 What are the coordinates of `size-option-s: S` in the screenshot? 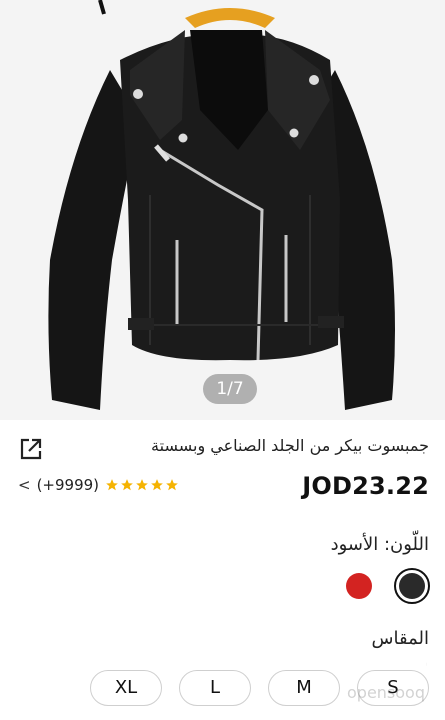 It's located at (393, 688).